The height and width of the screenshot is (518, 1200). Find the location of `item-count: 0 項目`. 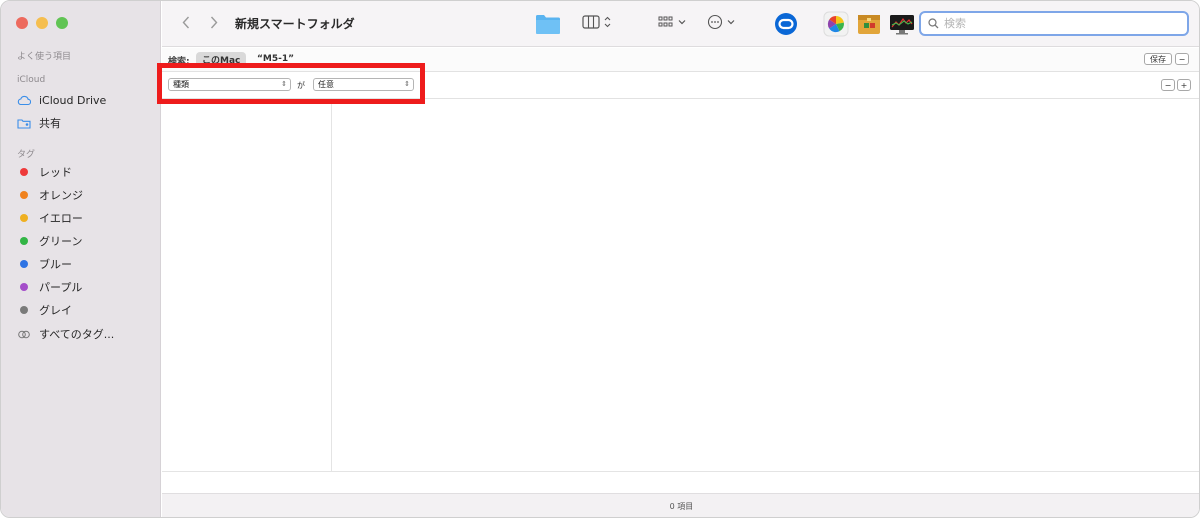

item-count: 0 項目 is located at coordinates (681, 506).